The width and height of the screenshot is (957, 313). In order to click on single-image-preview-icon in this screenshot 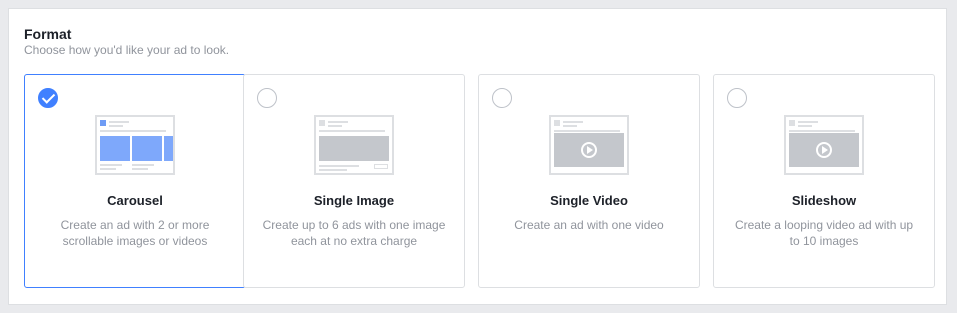, I will do `click(354, 145)`.